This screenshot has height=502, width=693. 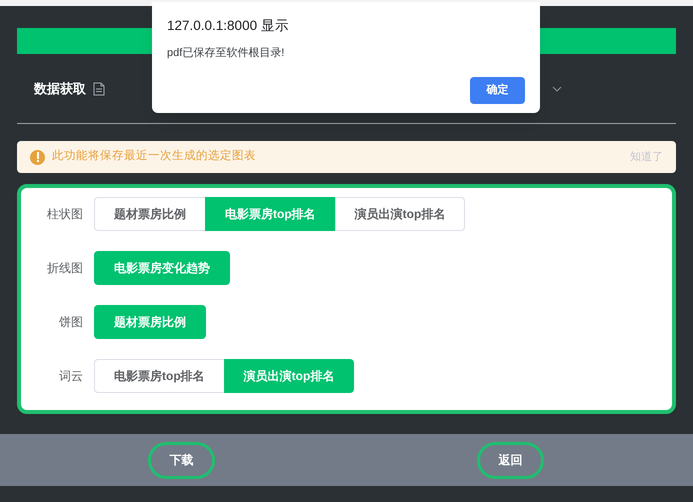 I want to click on chevron-down-icon, so click(x=557, y=89).